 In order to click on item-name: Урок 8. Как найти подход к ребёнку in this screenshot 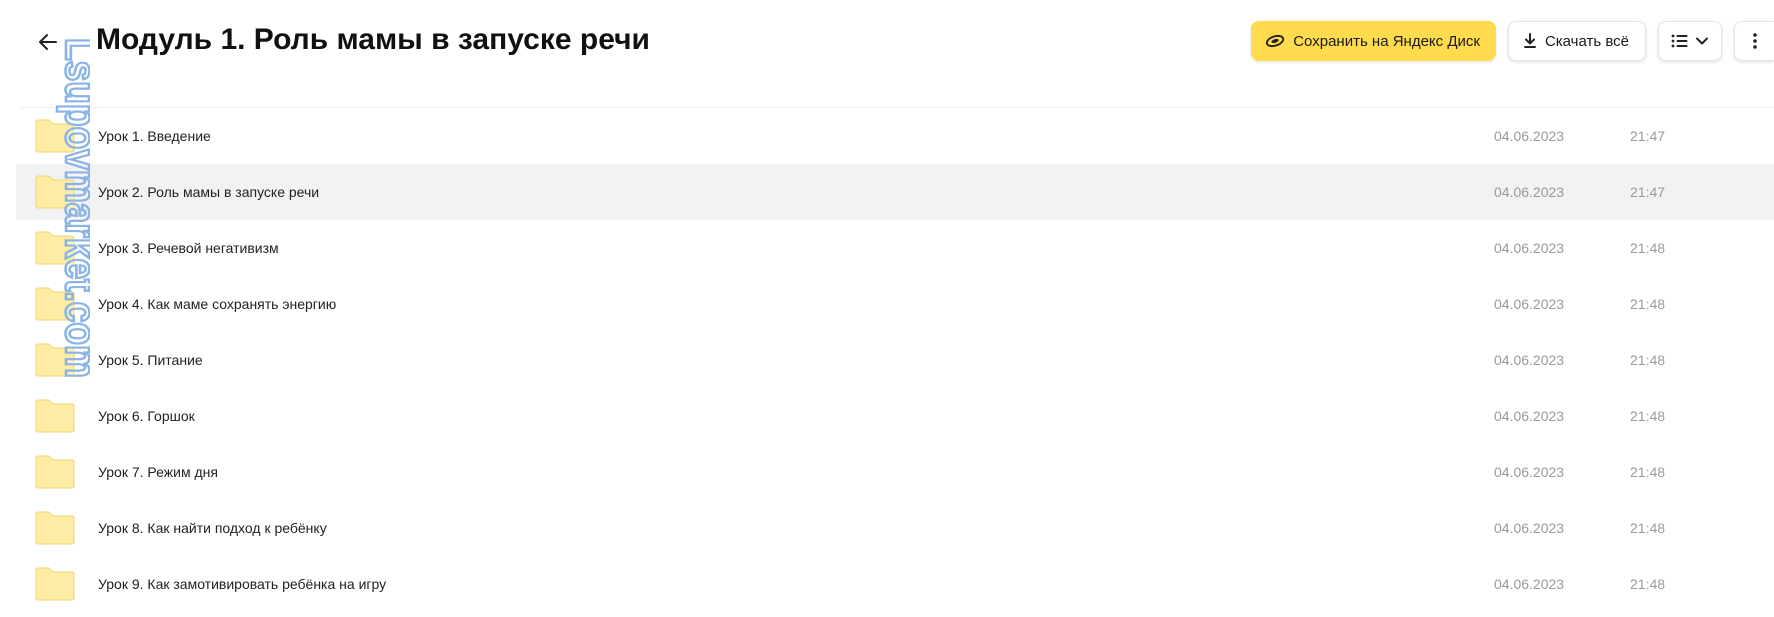, I will do `click(212, 528)`.